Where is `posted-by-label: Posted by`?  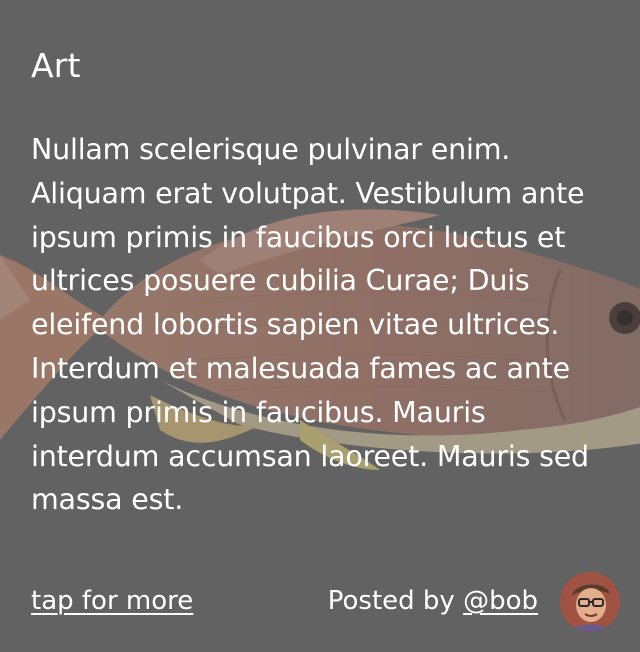
posted-by-label: Posted by is located at coordinates (395, 601).